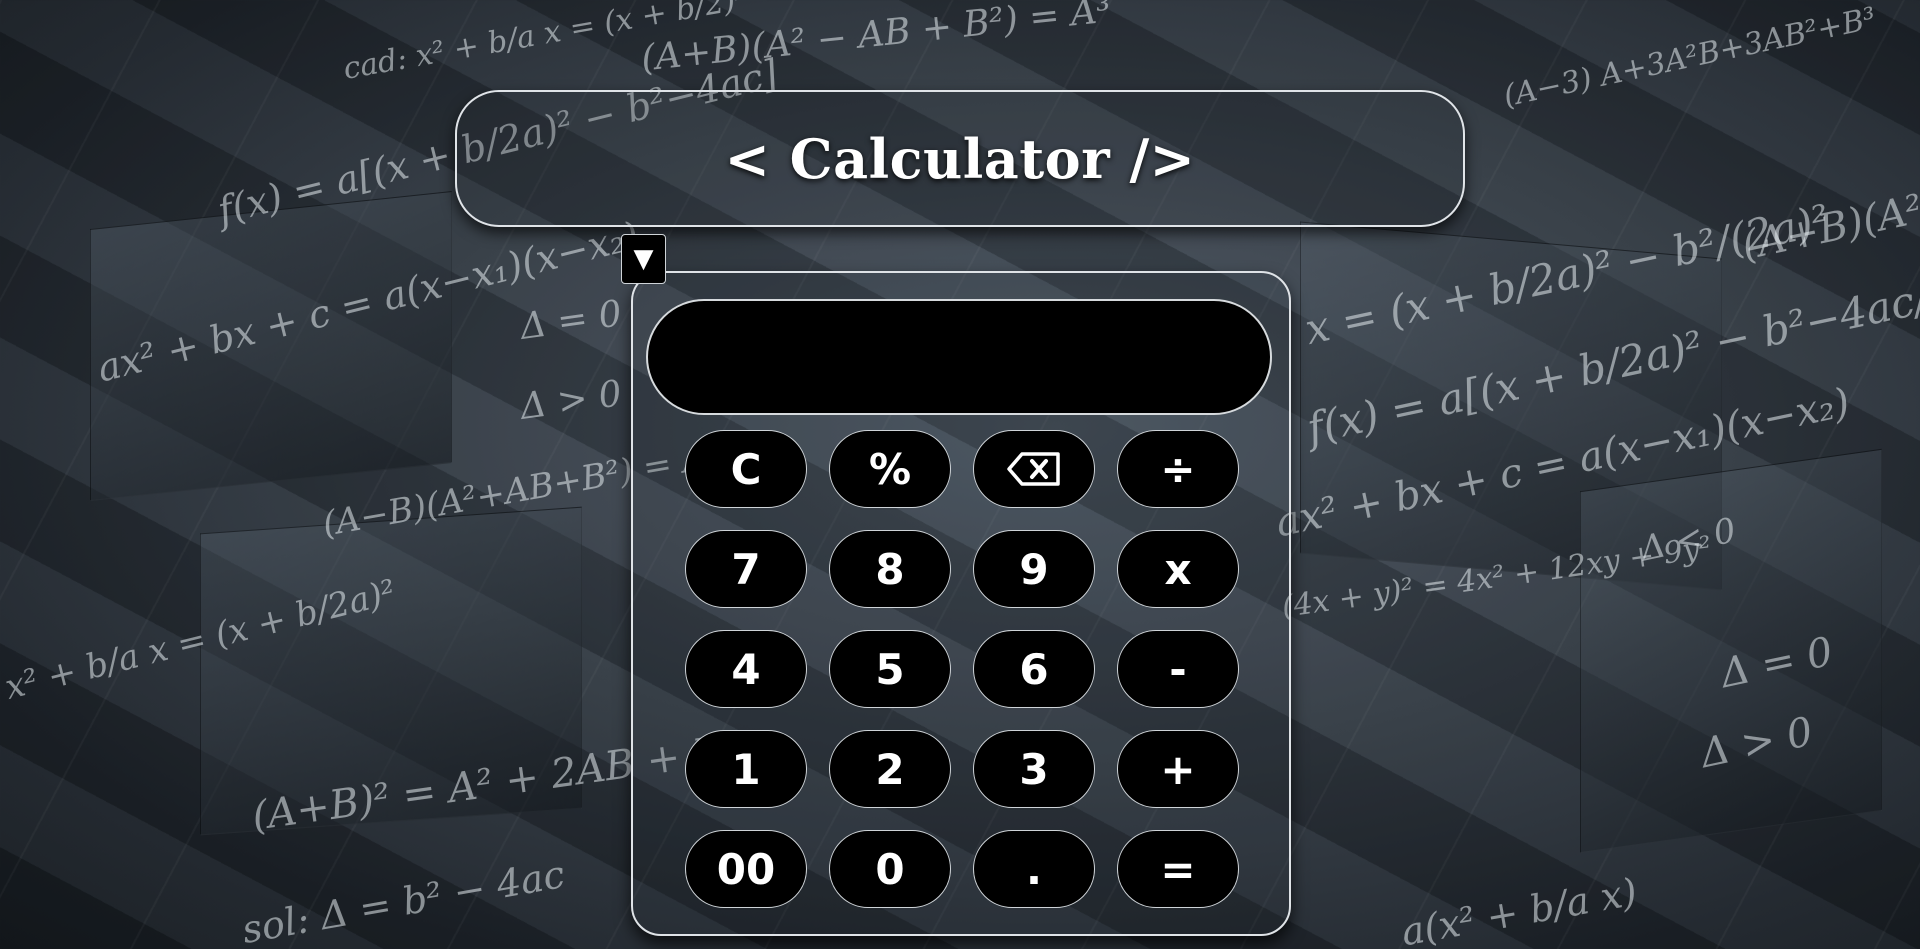 The width and height of the screenshot is (1920, 949). Describe the element at coordinates (876, 40) in the screenshot. I see `background-math-scrawl: (A+B)(A² − AB + B²) = A³` at that location.